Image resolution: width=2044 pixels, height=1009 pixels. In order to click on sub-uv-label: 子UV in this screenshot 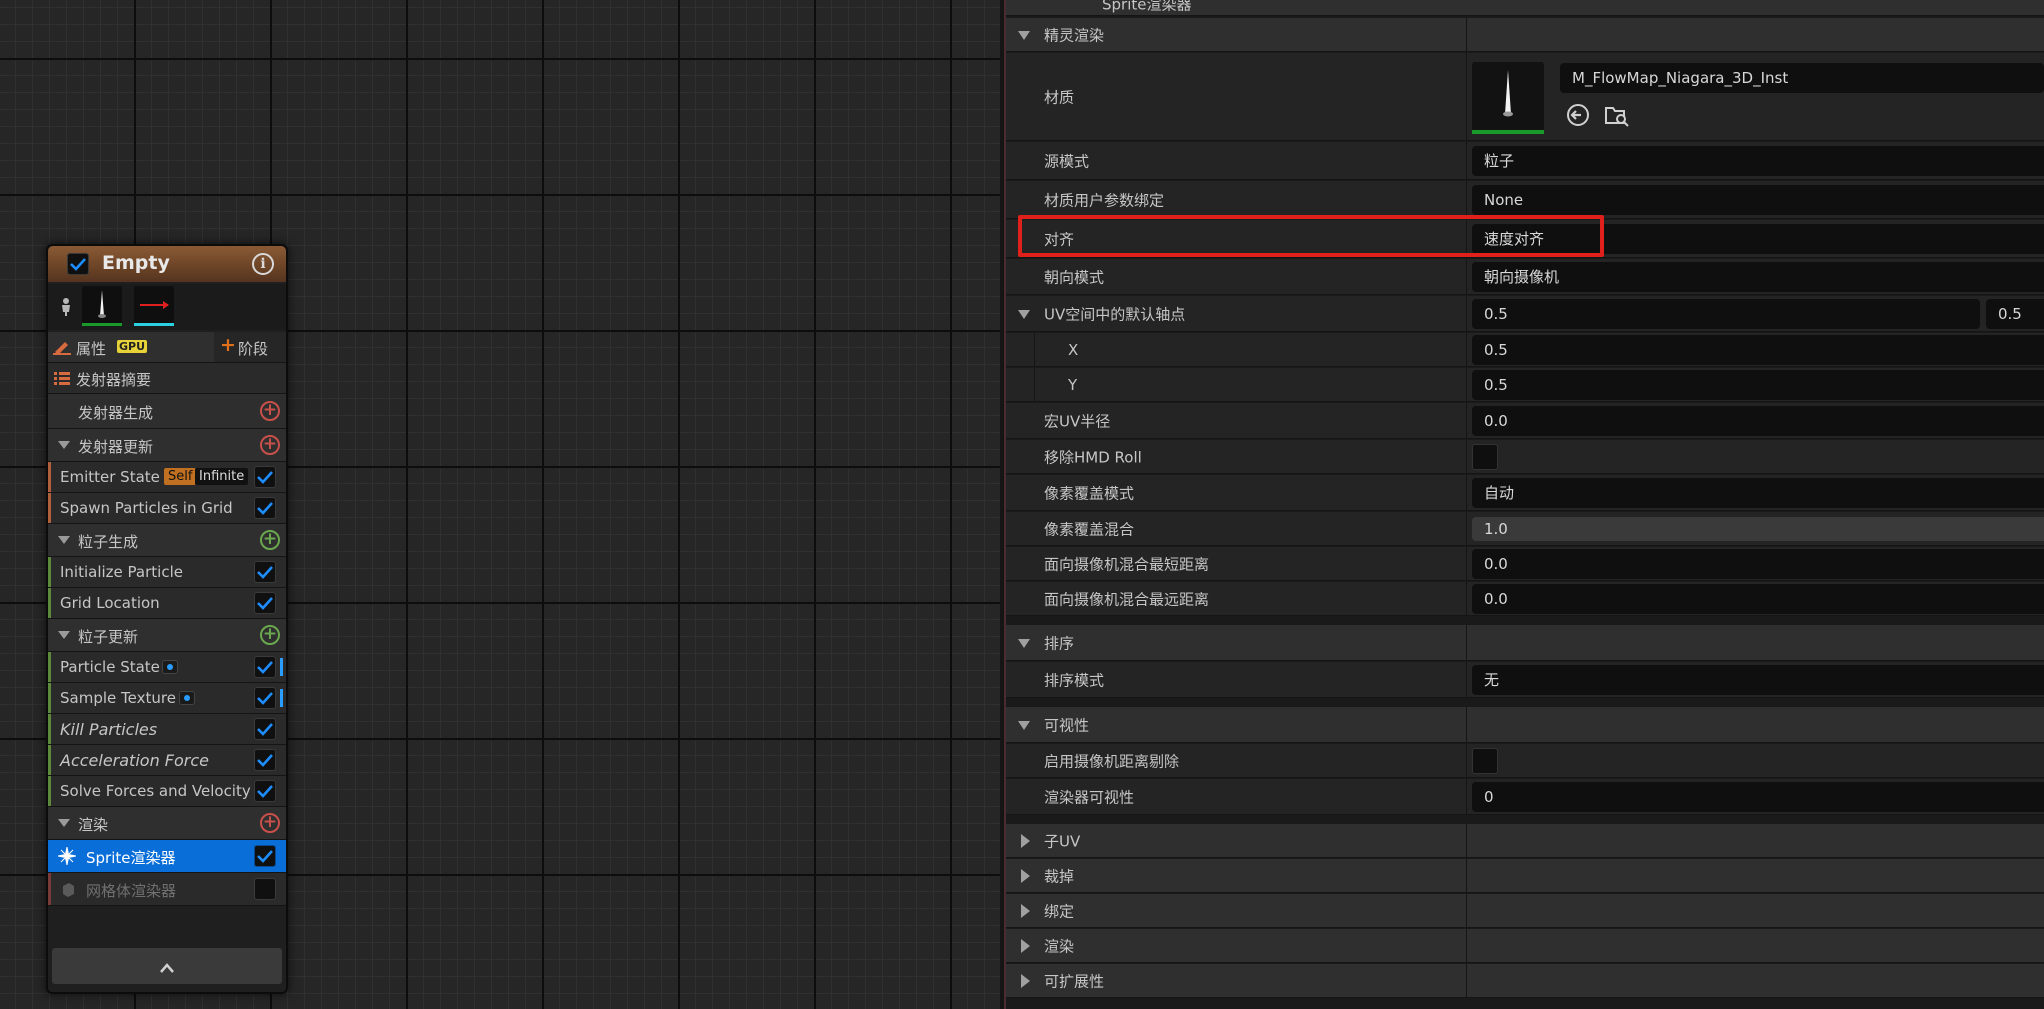, I will do `click(1062, 841)`.